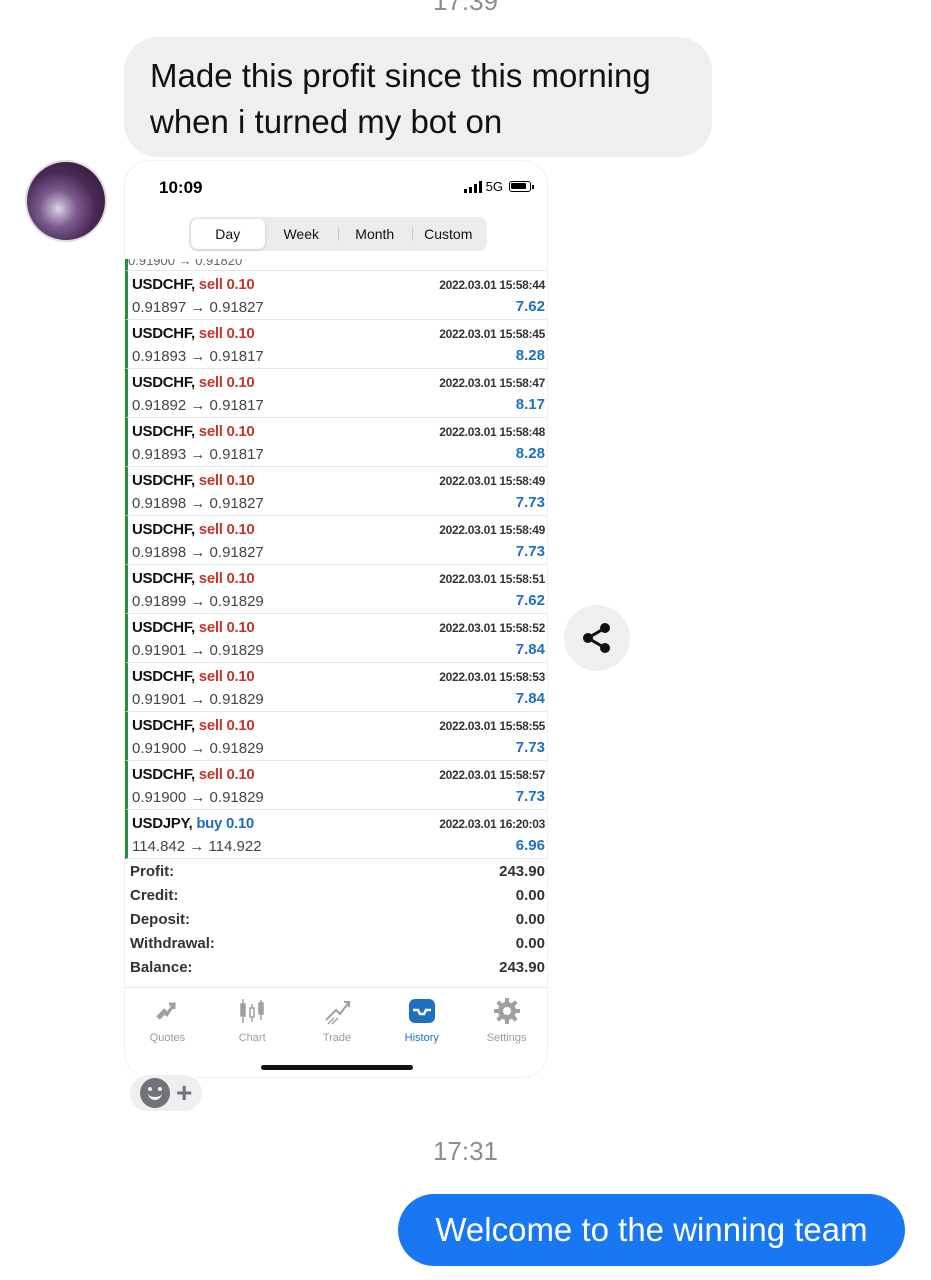 The image size is (931, 1280). Describe the element at coordinates (492, 726) in the screenshot. I see `trade-date: 2022.03.01 15:58:55` at that location.